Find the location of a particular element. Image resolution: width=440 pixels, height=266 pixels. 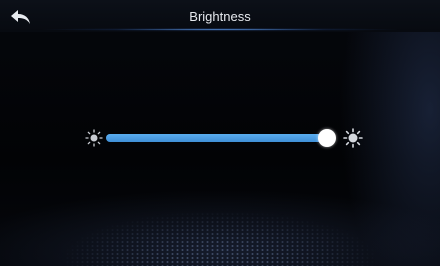

sun-bright-icon is located at coordinates (353, 138).